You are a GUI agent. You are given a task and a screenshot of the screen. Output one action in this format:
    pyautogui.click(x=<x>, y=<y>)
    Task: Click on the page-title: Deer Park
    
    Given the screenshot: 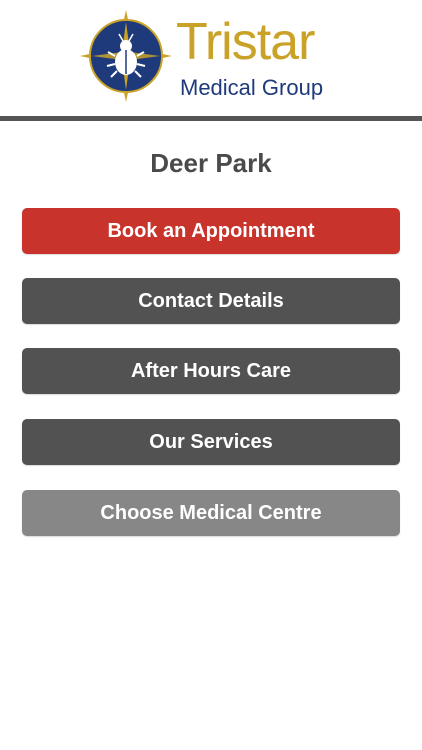 What is the action you would take?
    pyautogui.click(x=211, y=163)
    